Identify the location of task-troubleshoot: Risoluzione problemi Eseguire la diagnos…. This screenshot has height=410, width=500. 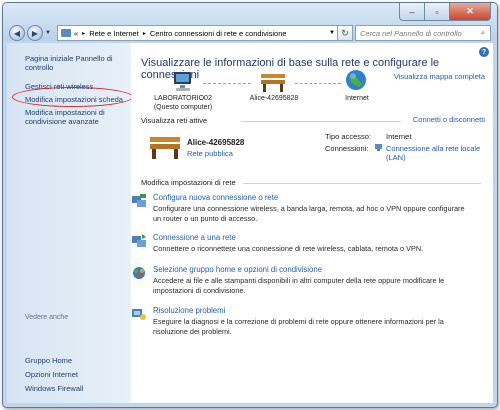
(302, 321).